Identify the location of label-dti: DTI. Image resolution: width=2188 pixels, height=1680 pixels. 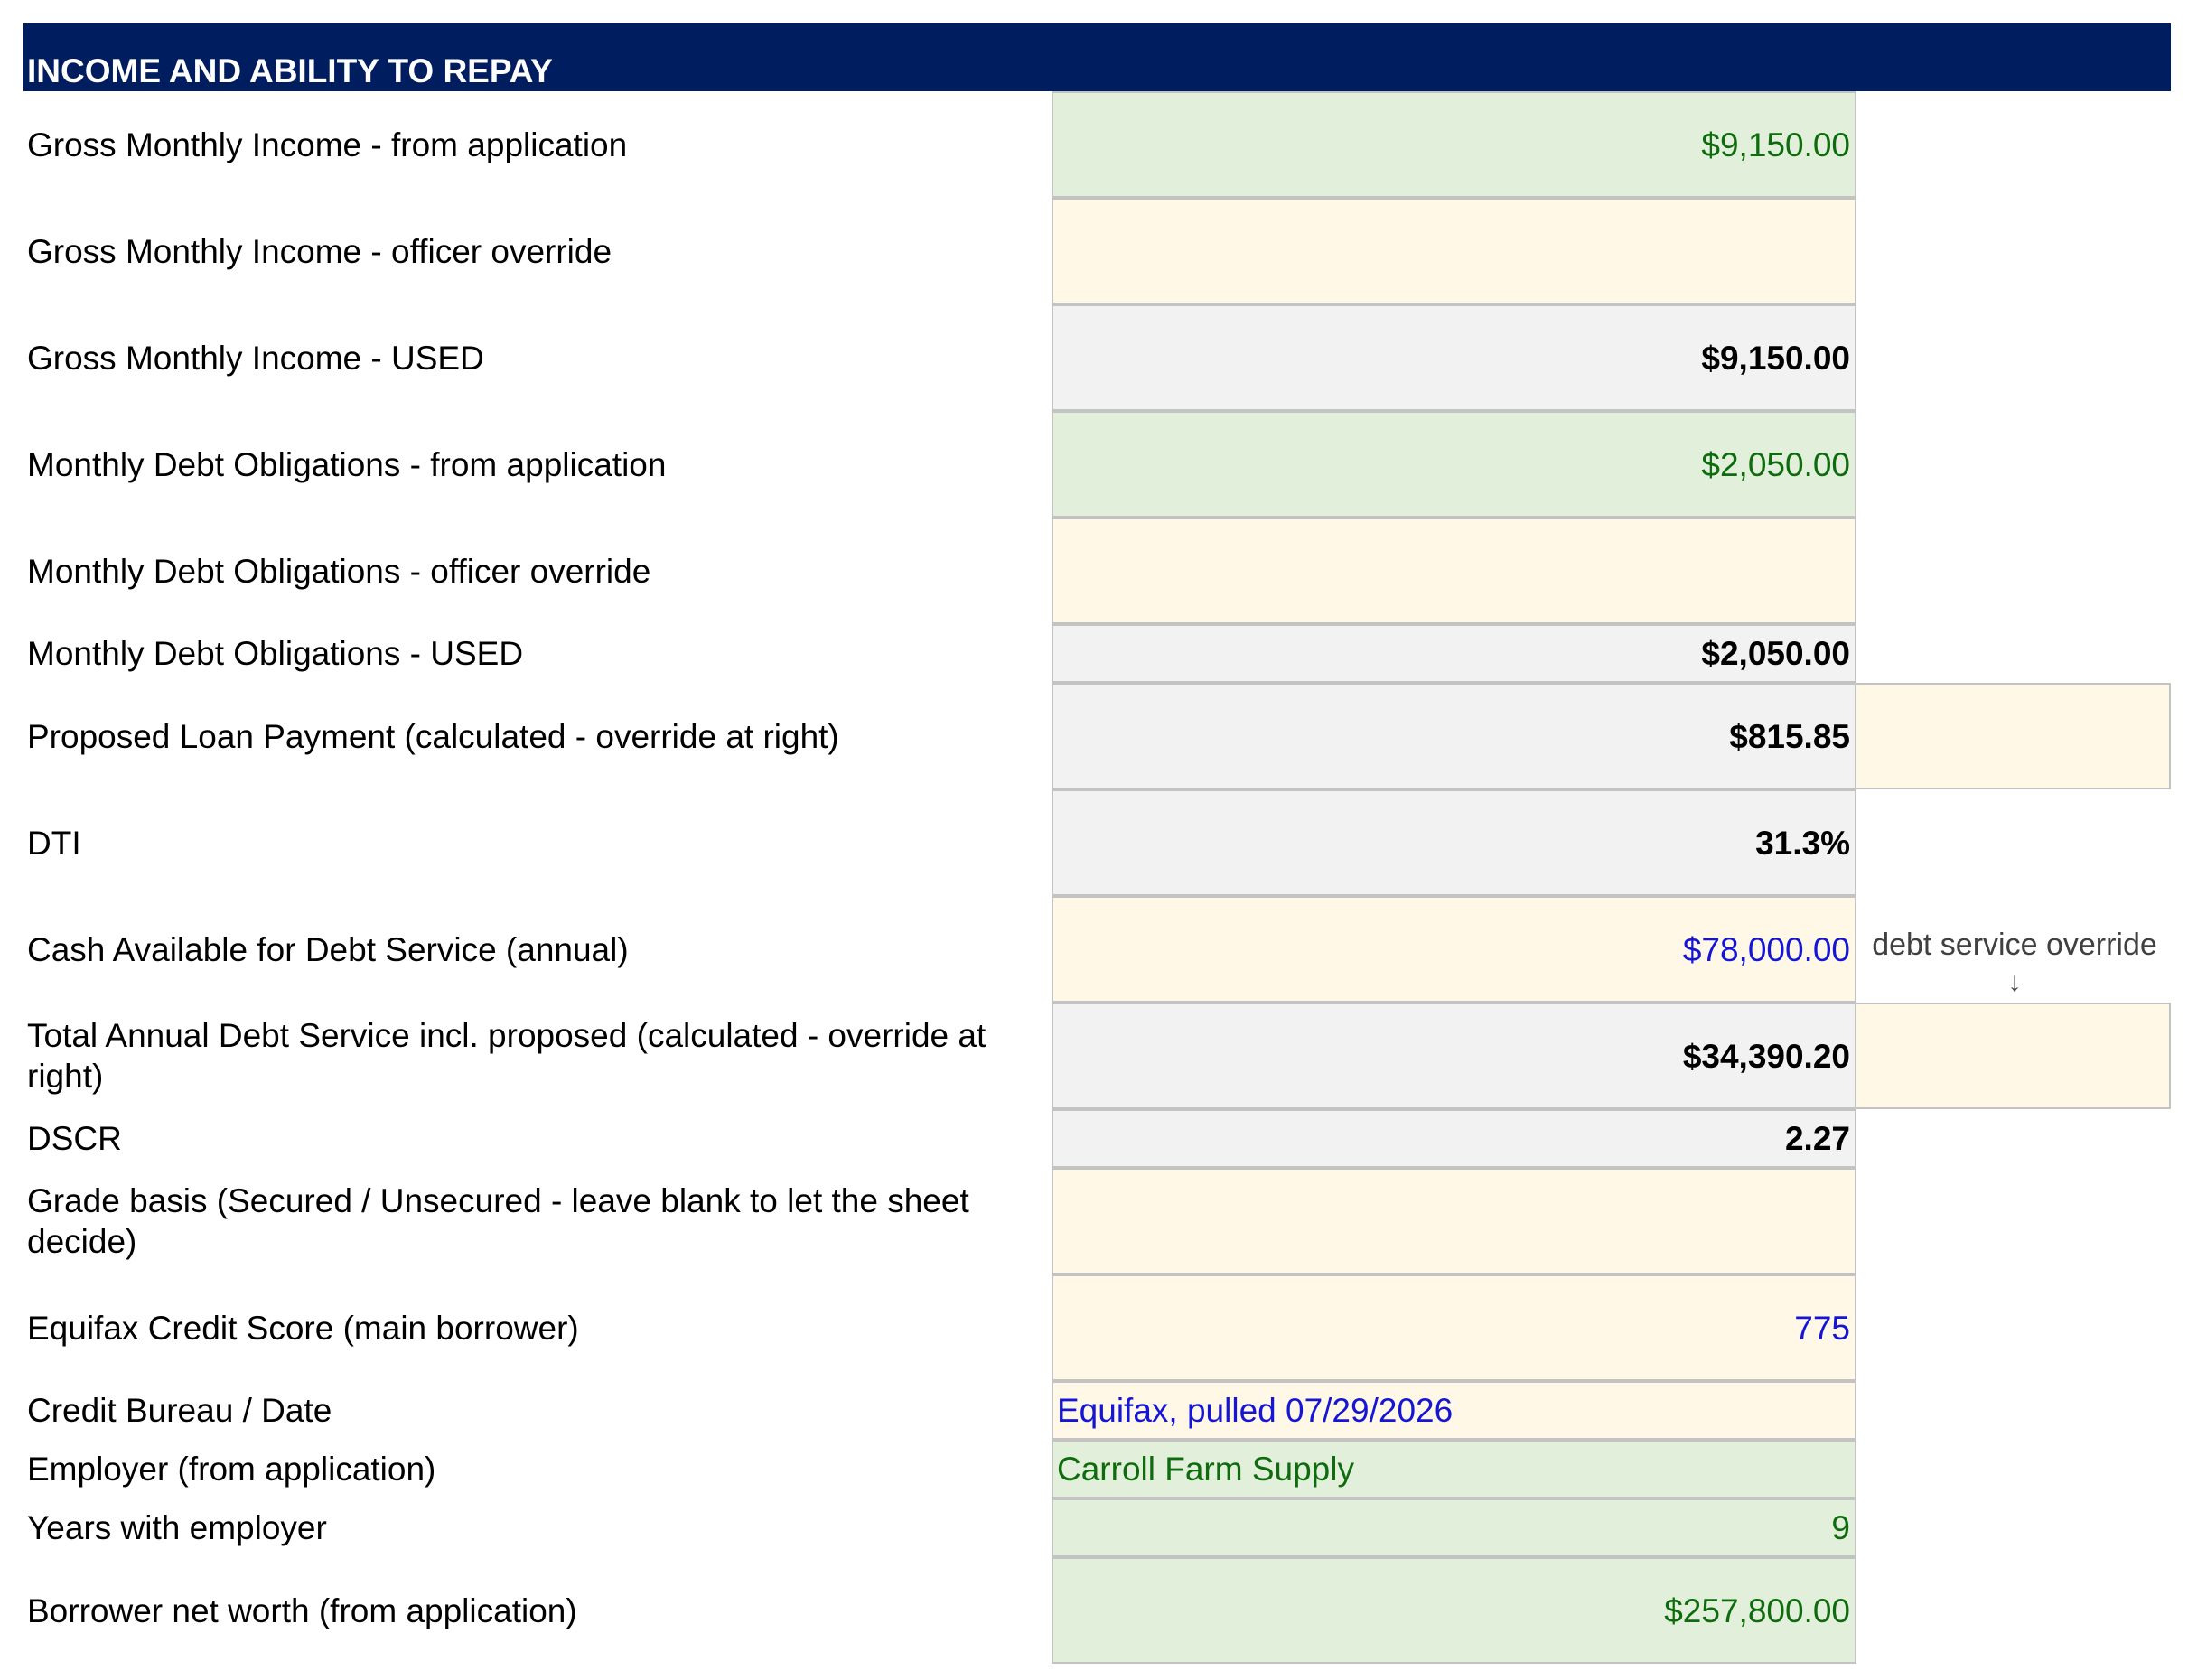
(54, 843).